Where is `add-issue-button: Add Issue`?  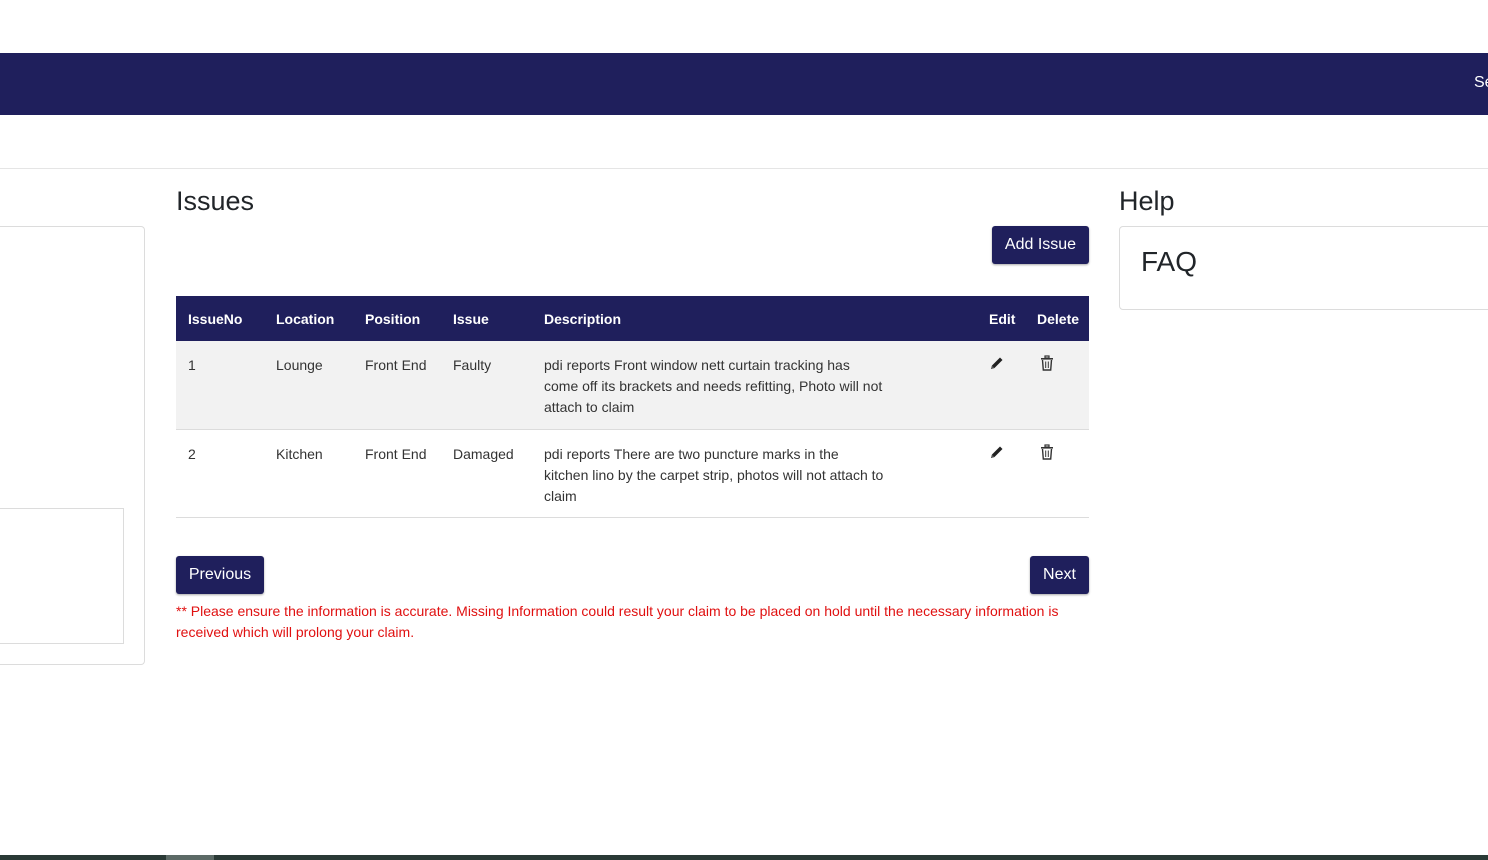
add-issue-button: Add Issue is located at coordinates (1040, 245).